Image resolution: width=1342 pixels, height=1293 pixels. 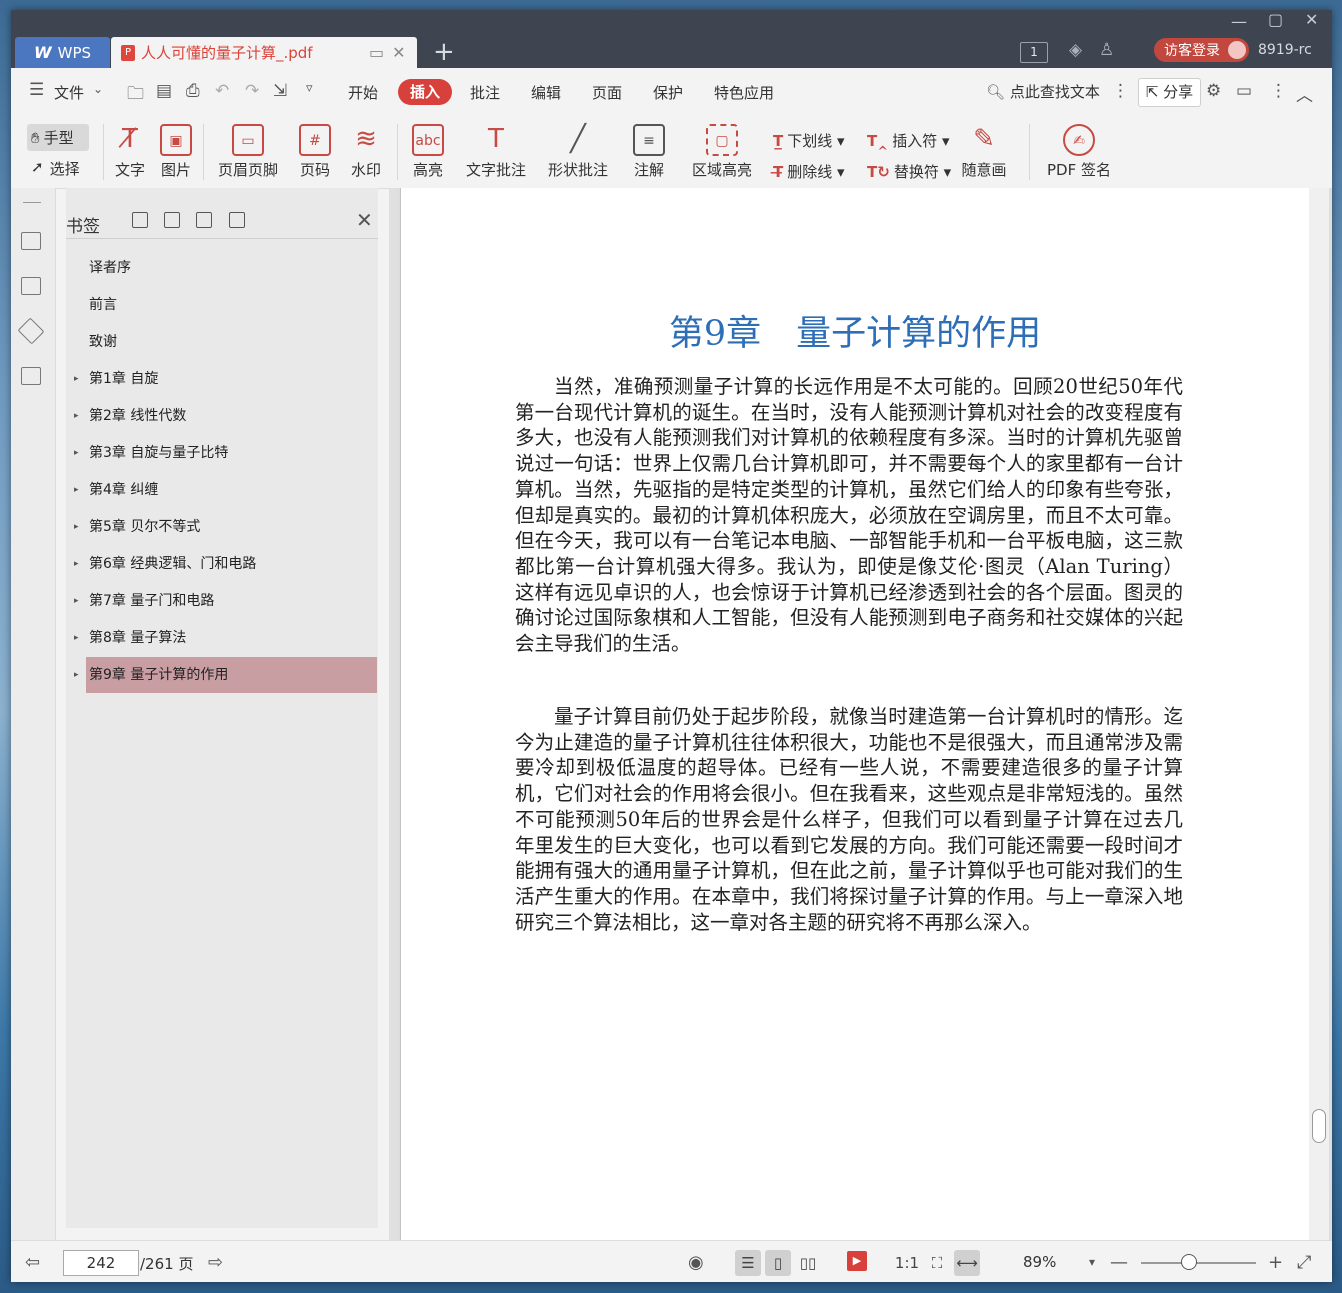 What do you see at coordinates (1079, 152) in the screenshot?
I see `pdf-sign-button: ✍ PDF 签名` at bounding box center [1079, 152].